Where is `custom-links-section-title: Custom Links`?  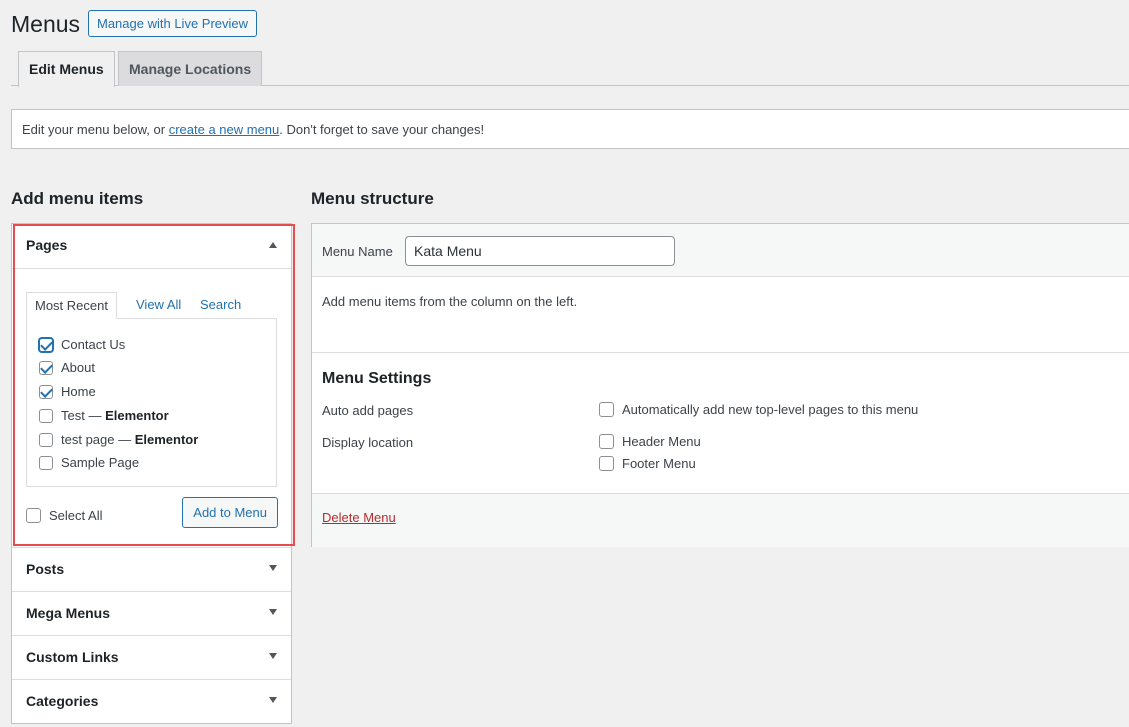
custom-links-section-title: Custom Links is located at coordinates (72, 657).